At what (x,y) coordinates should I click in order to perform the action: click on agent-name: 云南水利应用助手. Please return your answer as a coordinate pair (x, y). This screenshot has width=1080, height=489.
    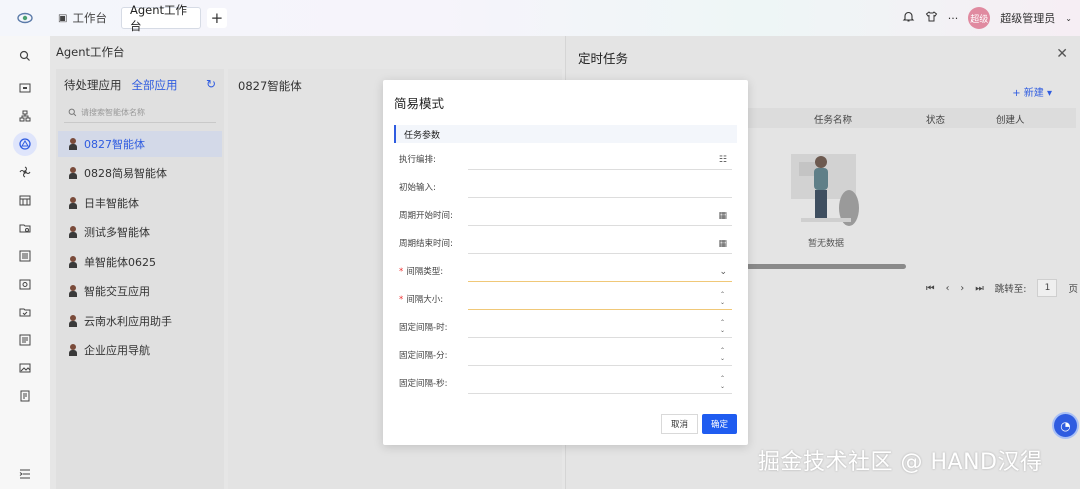
    Looking at the image, I should click on (128, 321).